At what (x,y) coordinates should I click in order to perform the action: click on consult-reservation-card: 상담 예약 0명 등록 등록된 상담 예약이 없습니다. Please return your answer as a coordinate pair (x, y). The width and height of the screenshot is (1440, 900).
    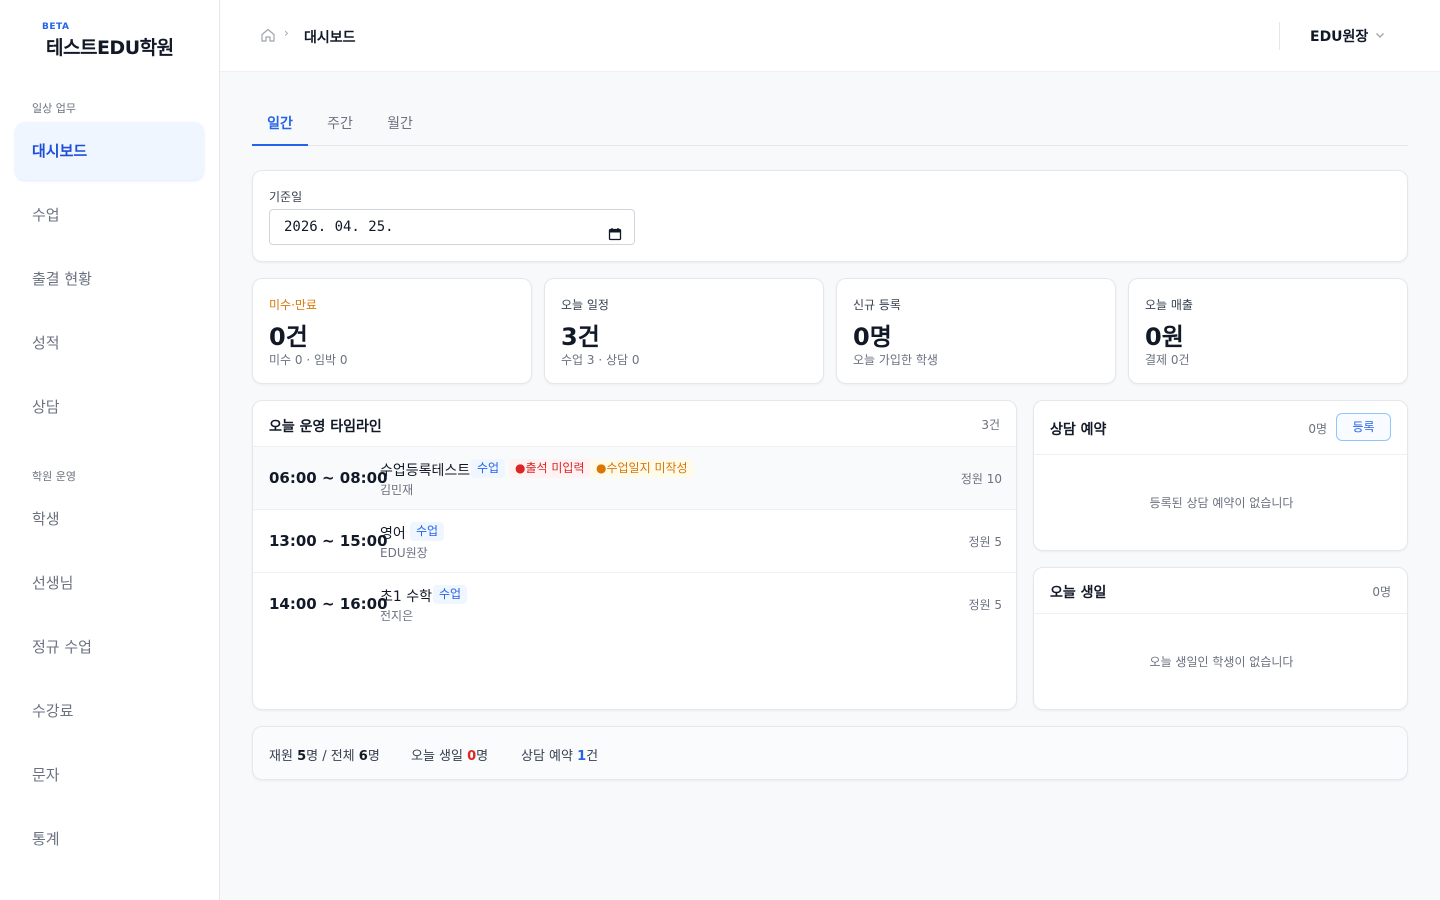
    Looking at the image, I should click on (1220, 475).